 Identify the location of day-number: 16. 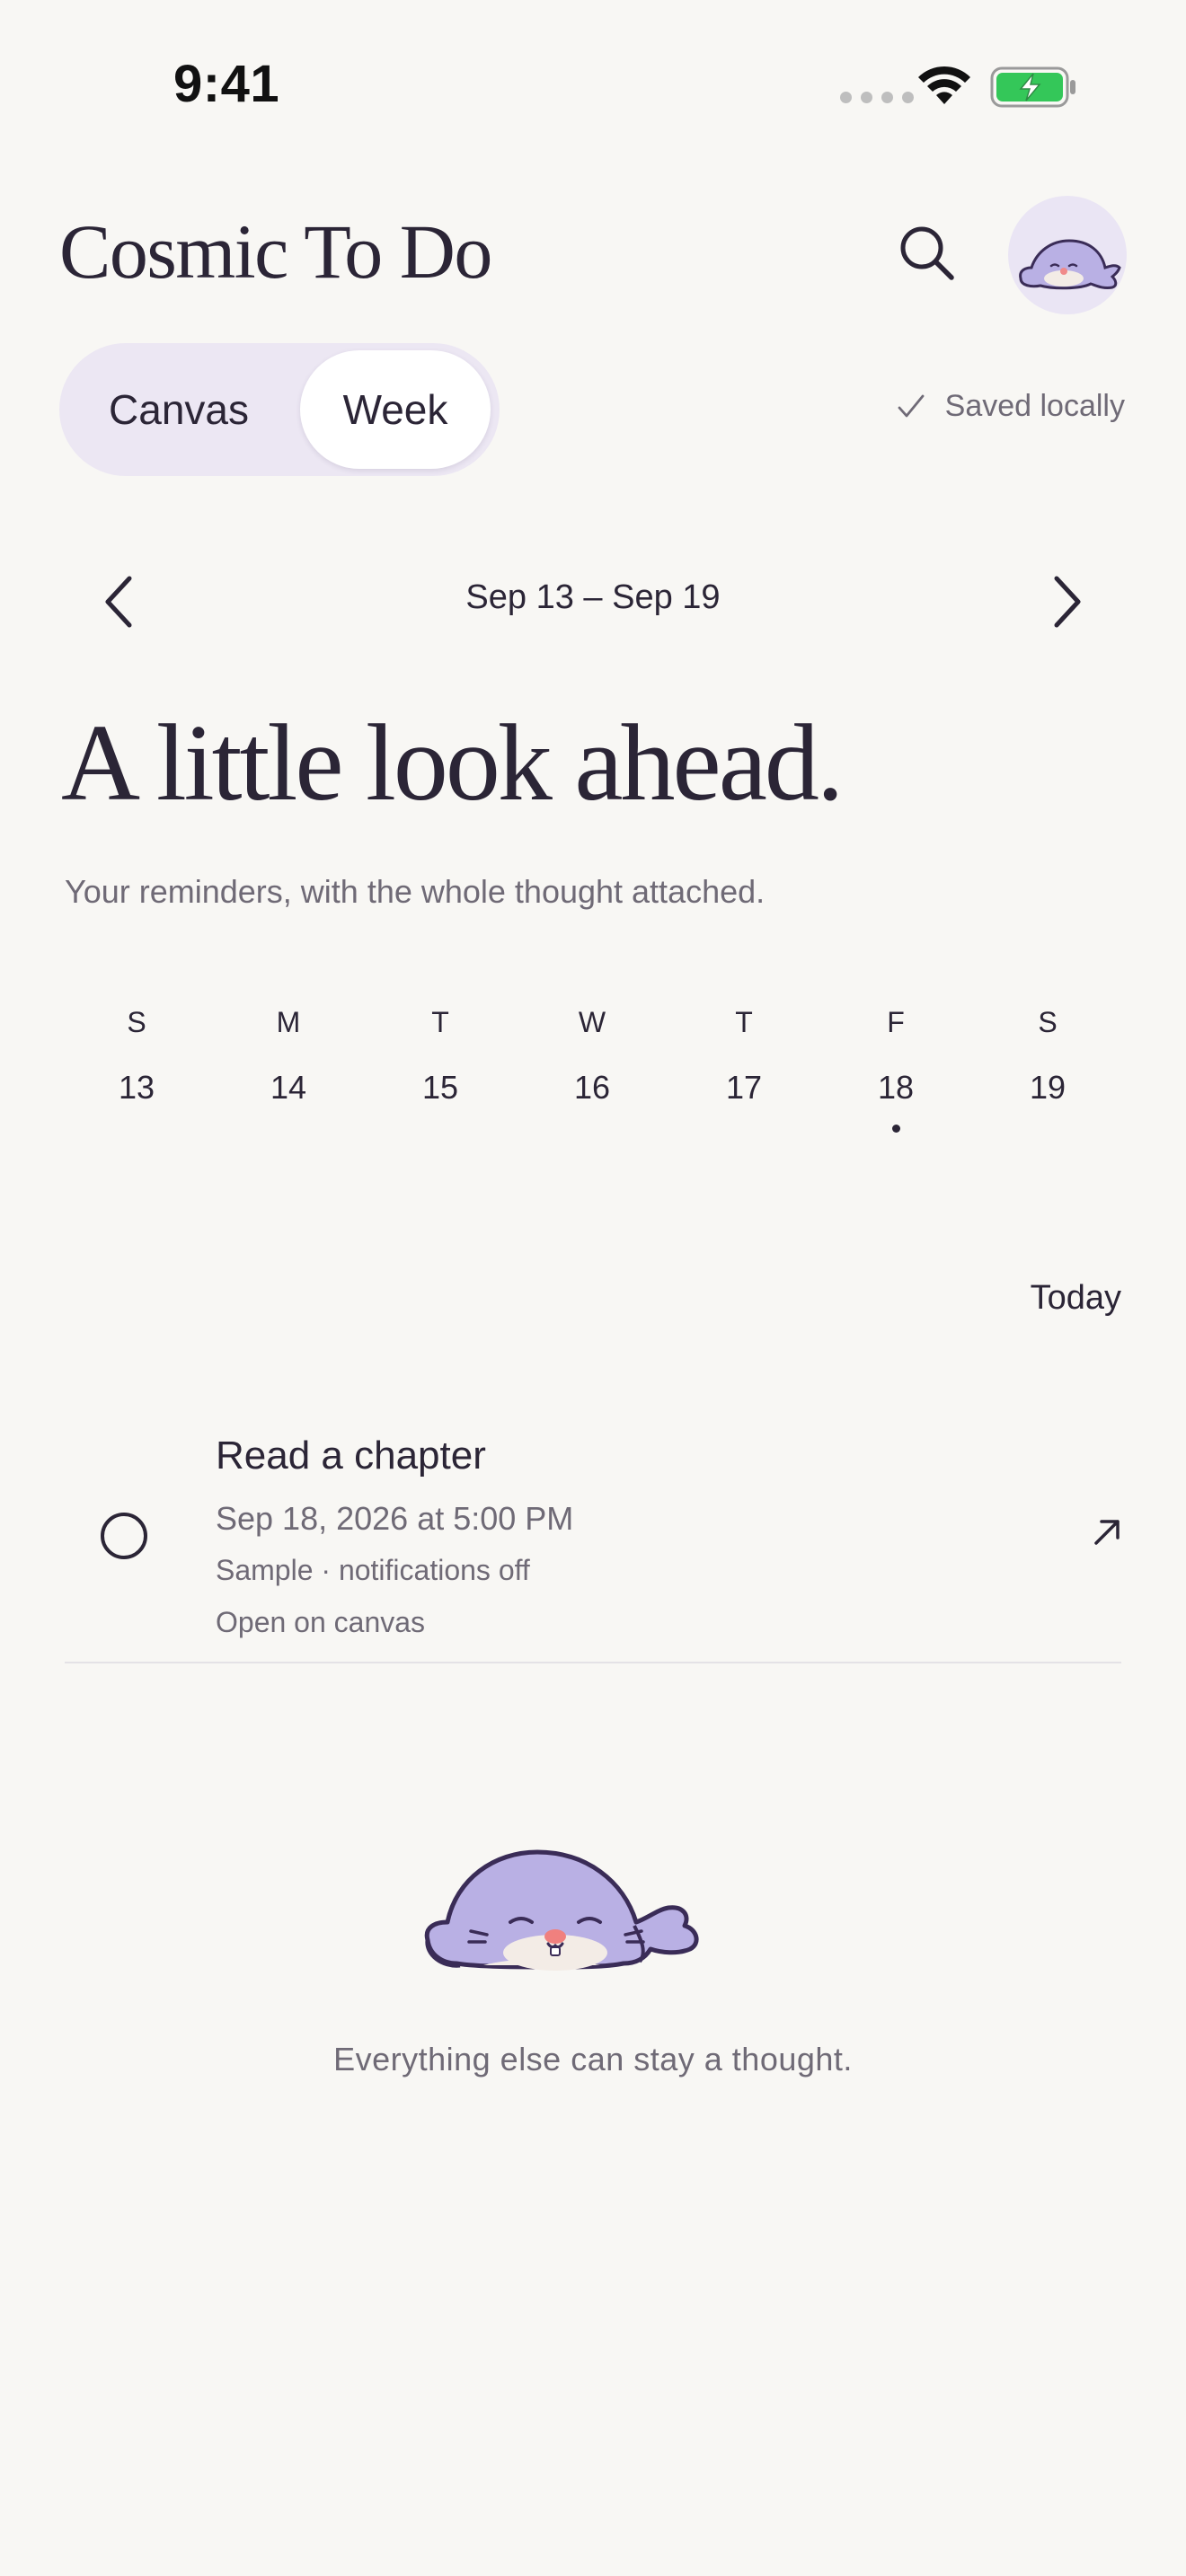
(592, 1087).